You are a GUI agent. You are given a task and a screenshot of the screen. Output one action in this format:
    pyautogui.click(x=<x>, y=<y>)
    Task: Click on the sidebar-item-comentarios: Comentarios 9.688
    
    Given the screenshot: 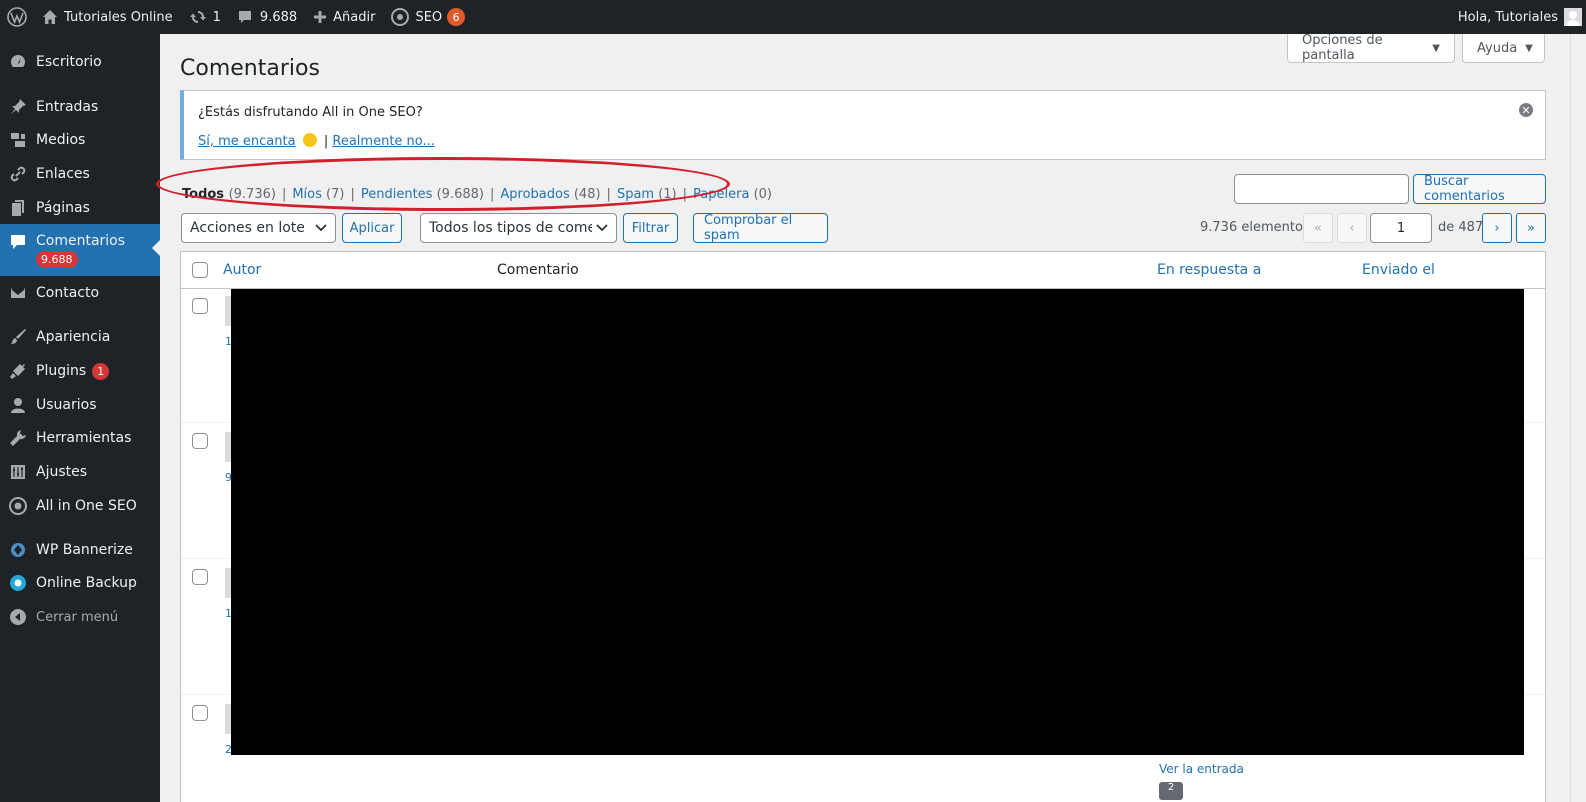 What is the action you would take?
    pyautogui.click(x=80, y=250)
    